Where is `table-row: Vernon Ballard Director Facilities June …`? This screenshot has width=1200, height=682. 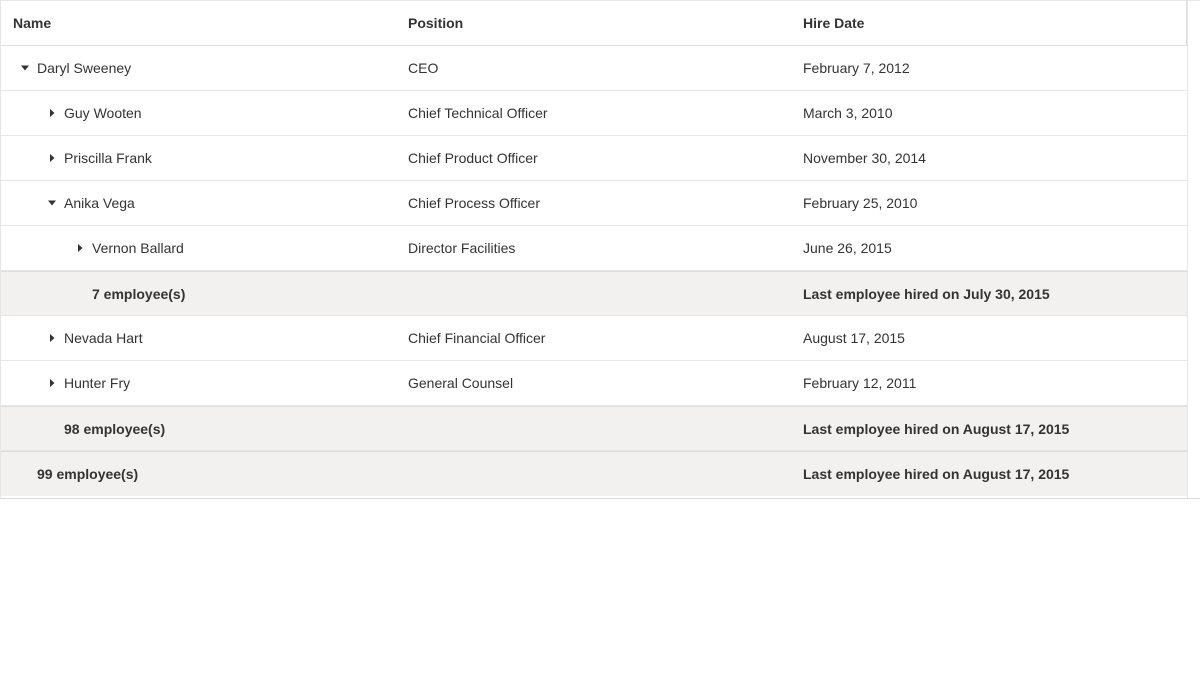
table-row: Vernon Ballard Director Facilities June … is located at coordinates (594, 248).